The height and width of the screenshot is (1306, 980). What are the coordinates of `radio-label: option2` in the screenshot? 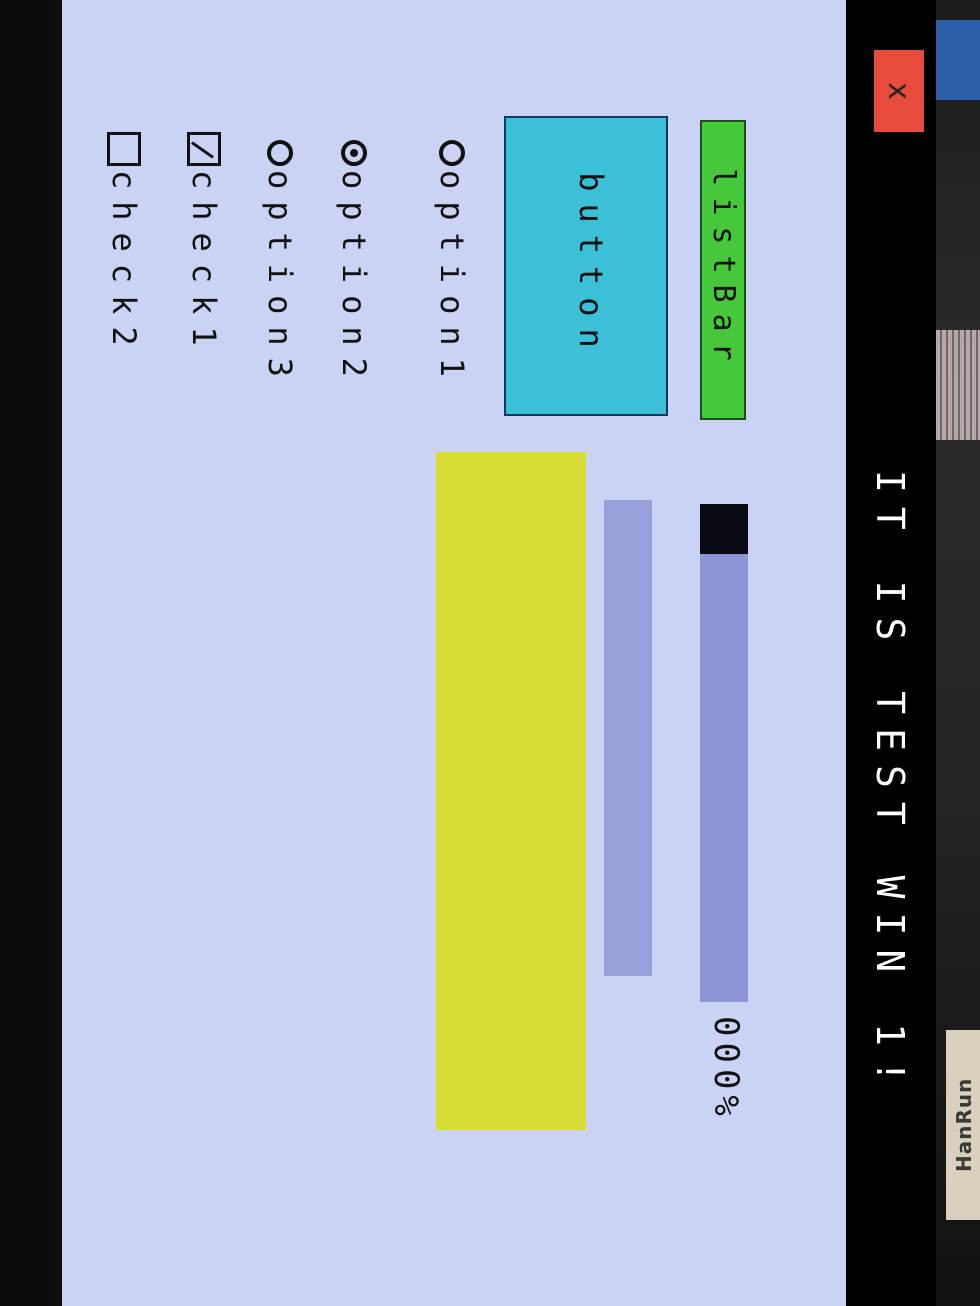 It's located at (354, 279).